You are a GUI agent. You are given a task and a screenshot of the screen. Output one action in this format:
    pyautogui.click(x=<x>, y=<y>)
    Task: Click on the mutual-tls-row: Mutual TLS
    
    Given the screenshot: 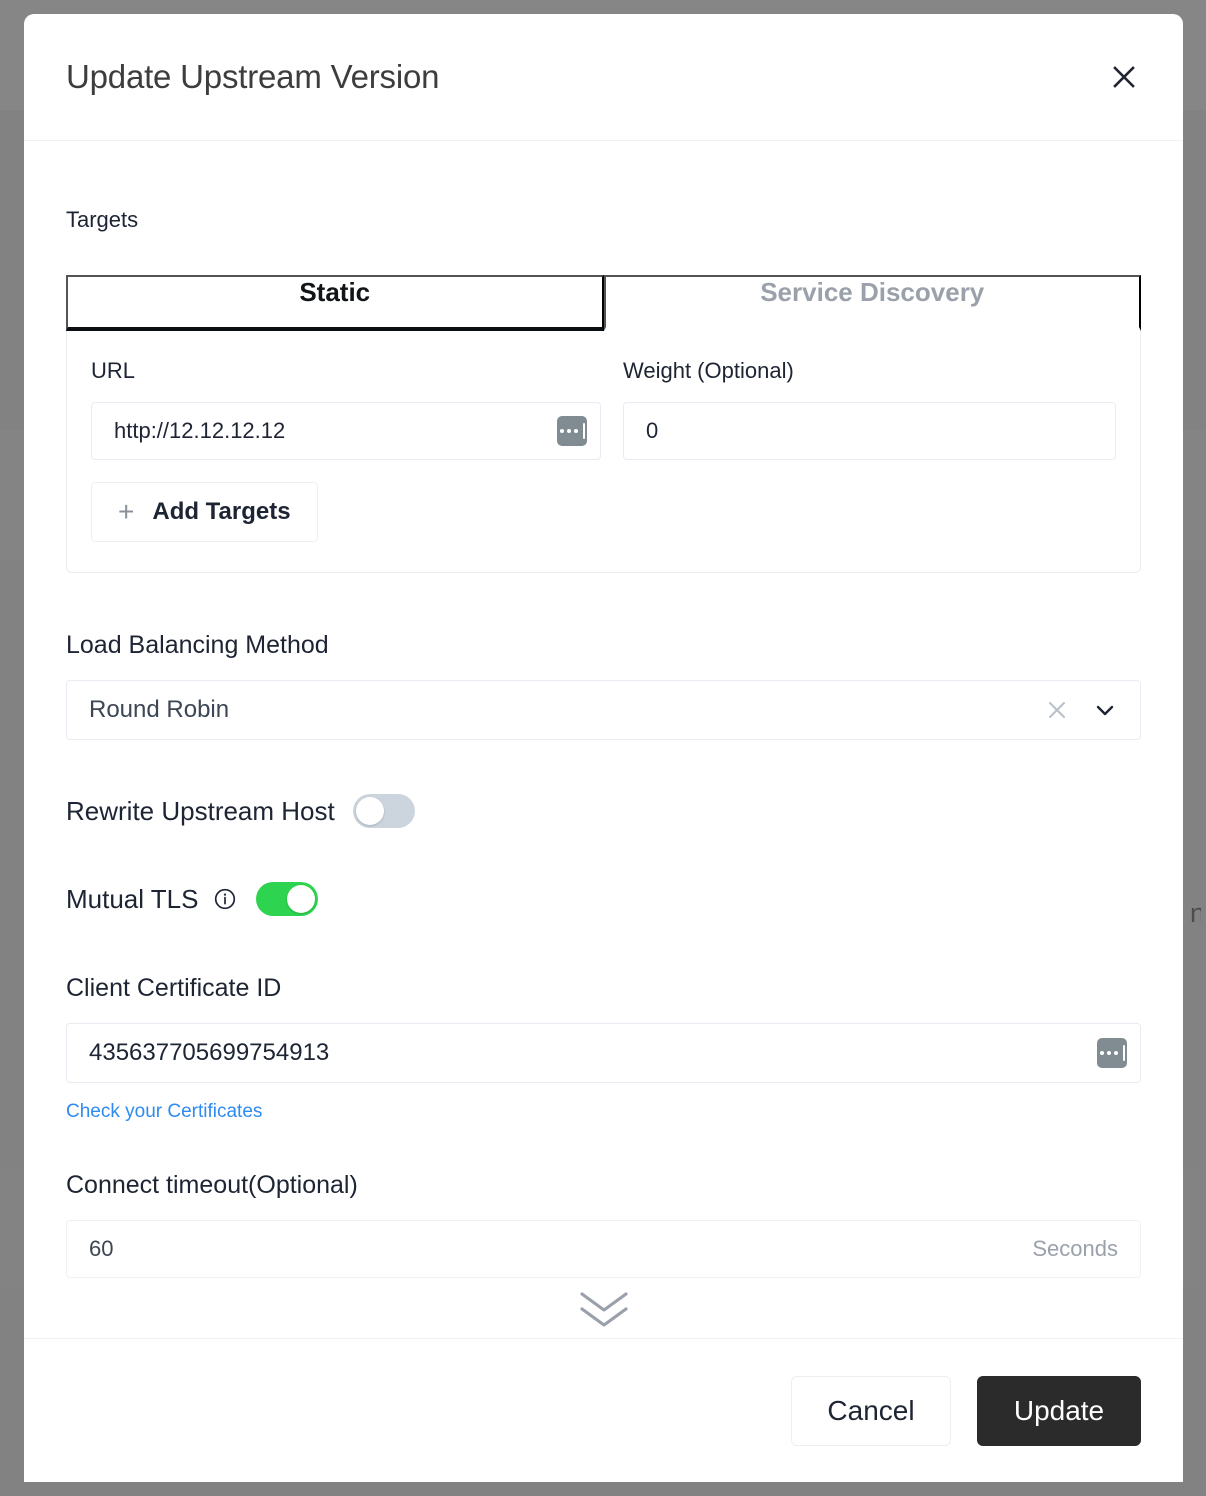 What is the action you would take?
    pyautogui.click(x=603, y=899)
    